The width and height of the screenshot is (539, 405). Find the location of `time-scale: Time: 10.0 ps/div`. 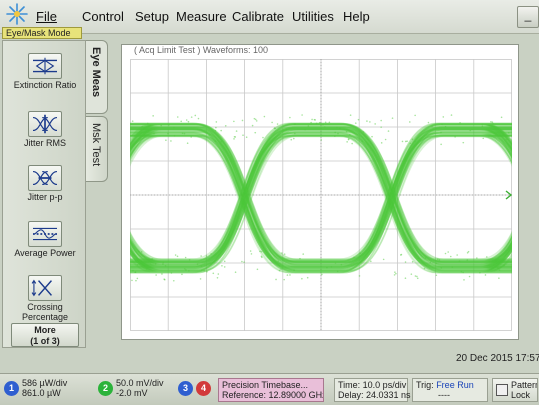

time-scale: Time: 10.0 ps/div is located at coordinates (372, 385).